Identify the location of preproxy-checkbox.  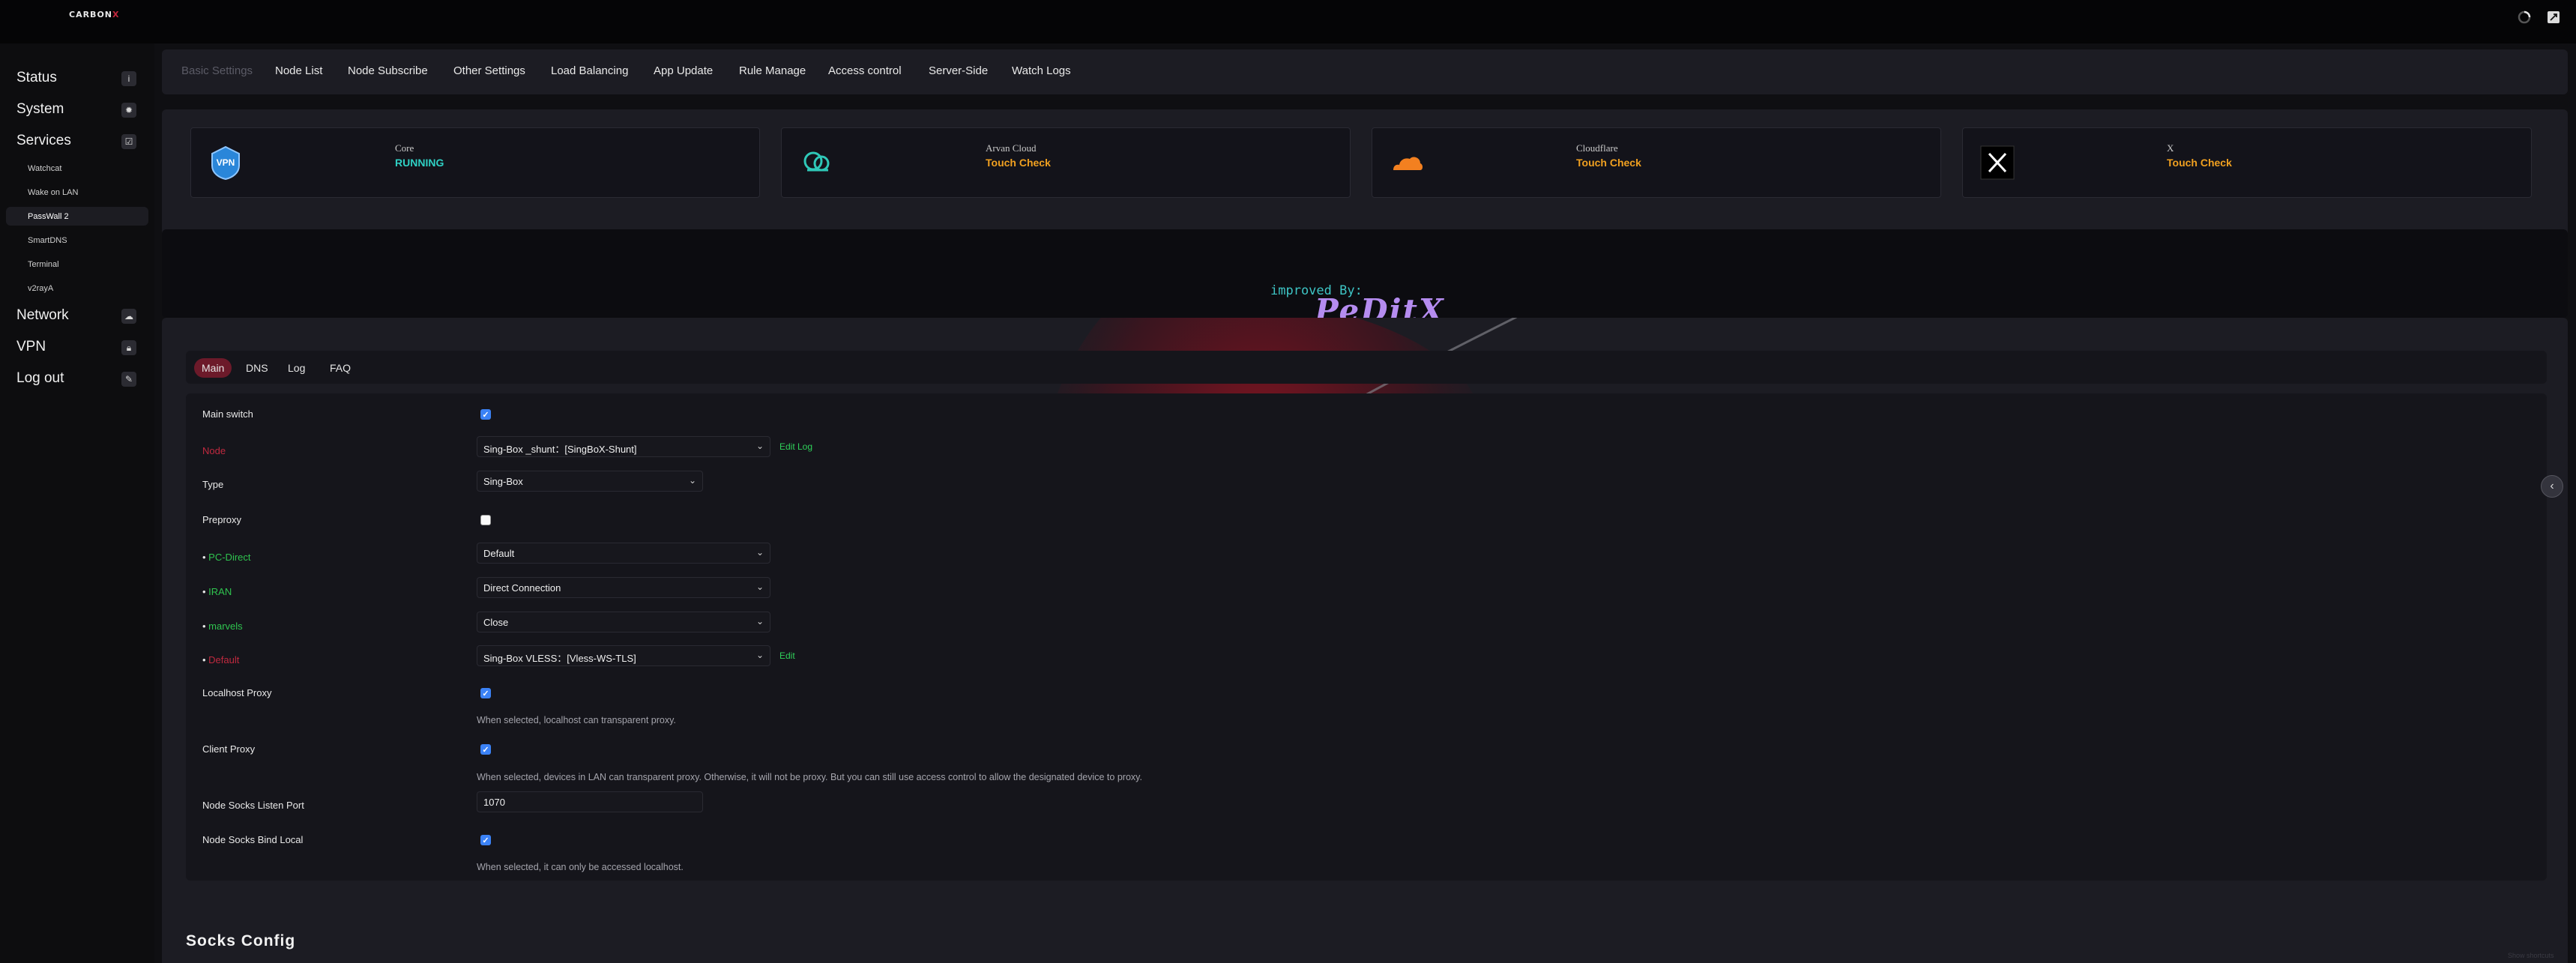
(486, 520).